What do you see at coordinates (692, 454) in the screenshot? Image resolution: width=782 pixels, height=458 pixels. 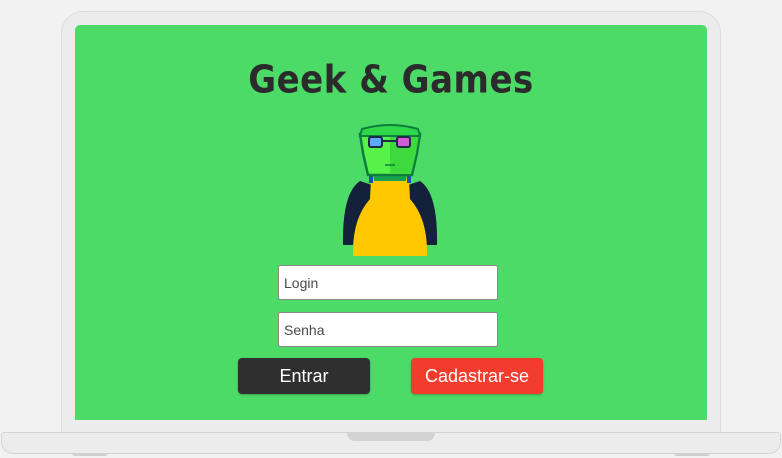 I see `laptop-foot-right` at bounding box center [692, 454].